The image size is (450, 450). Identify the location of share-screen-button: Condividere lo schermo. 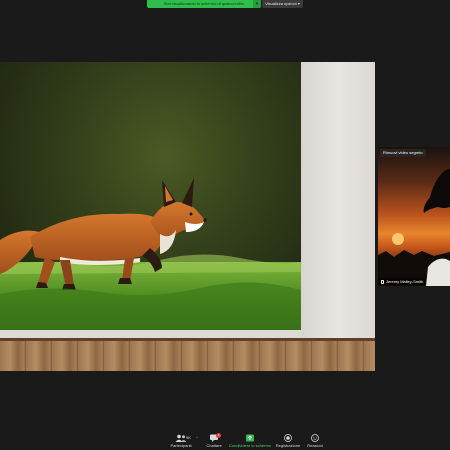
(250, 441).